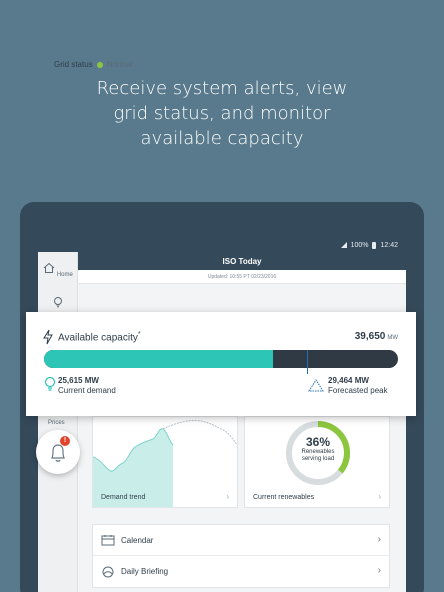 This screenshot has height=592, width=444. I want to click on last-updated: Updated: 10:55 PT 02/23/2016, so click(242, 277).